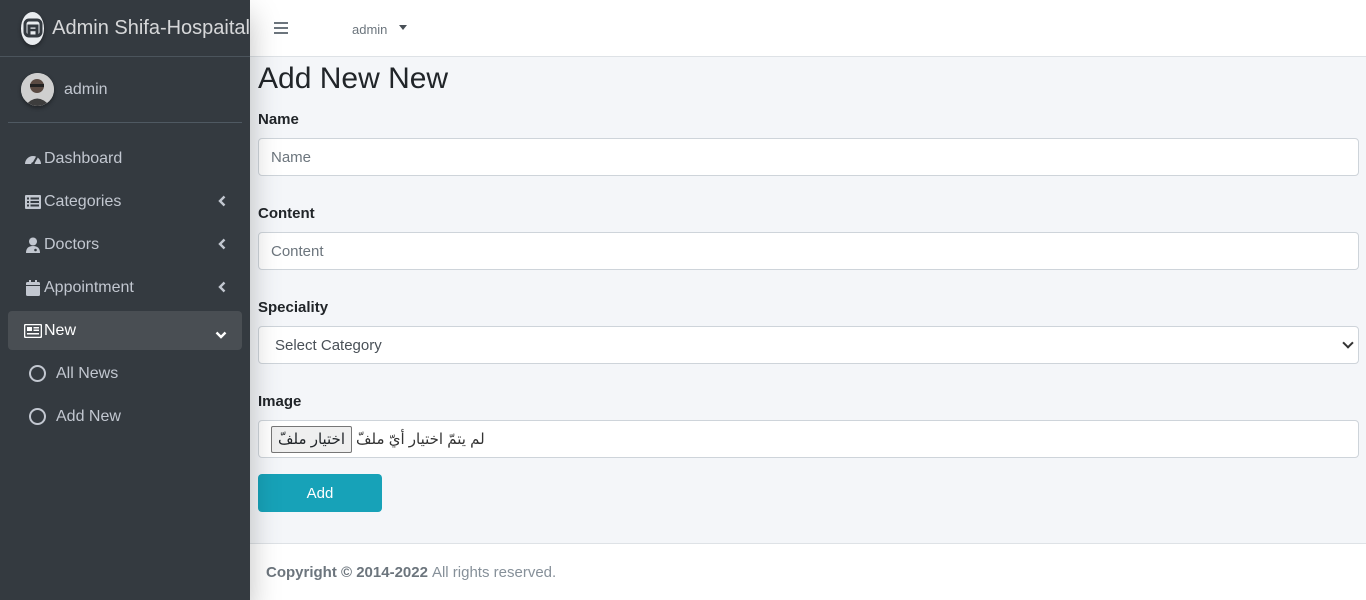 The image size is (1366, 600). What do you see at coordinates (33, 245) in the screenshot?
I see `user-doctor-icon` at bounding box center [33, 245].